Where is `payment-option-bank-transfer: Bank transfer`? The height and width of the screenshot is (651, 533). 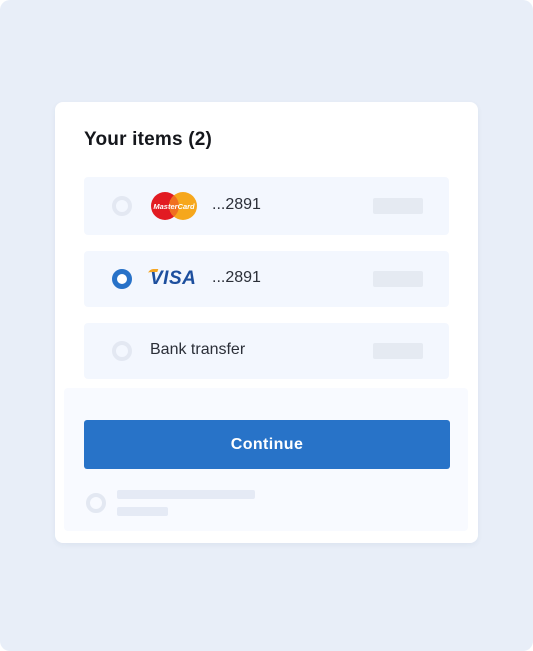
payment-option-bank-transfer: Bank transfer is located at coordinates (266, 351).